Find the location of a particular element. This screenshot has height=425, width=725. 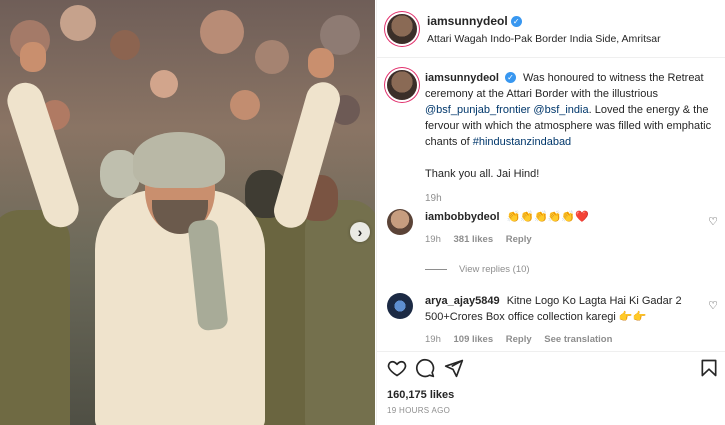

mention-link: @bsf_india is located at coordinates (560, 110).